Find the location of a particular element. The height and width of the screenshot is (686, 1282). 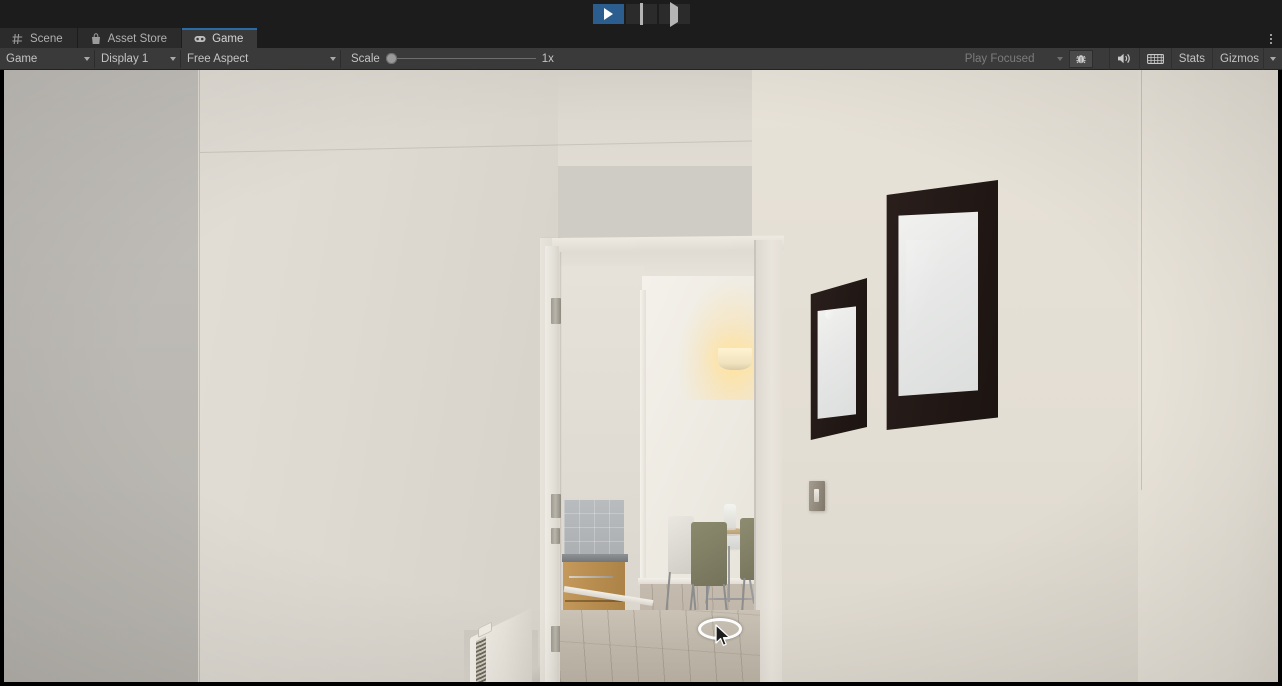

large-frame-artwork is located at coordinates (938, 304).